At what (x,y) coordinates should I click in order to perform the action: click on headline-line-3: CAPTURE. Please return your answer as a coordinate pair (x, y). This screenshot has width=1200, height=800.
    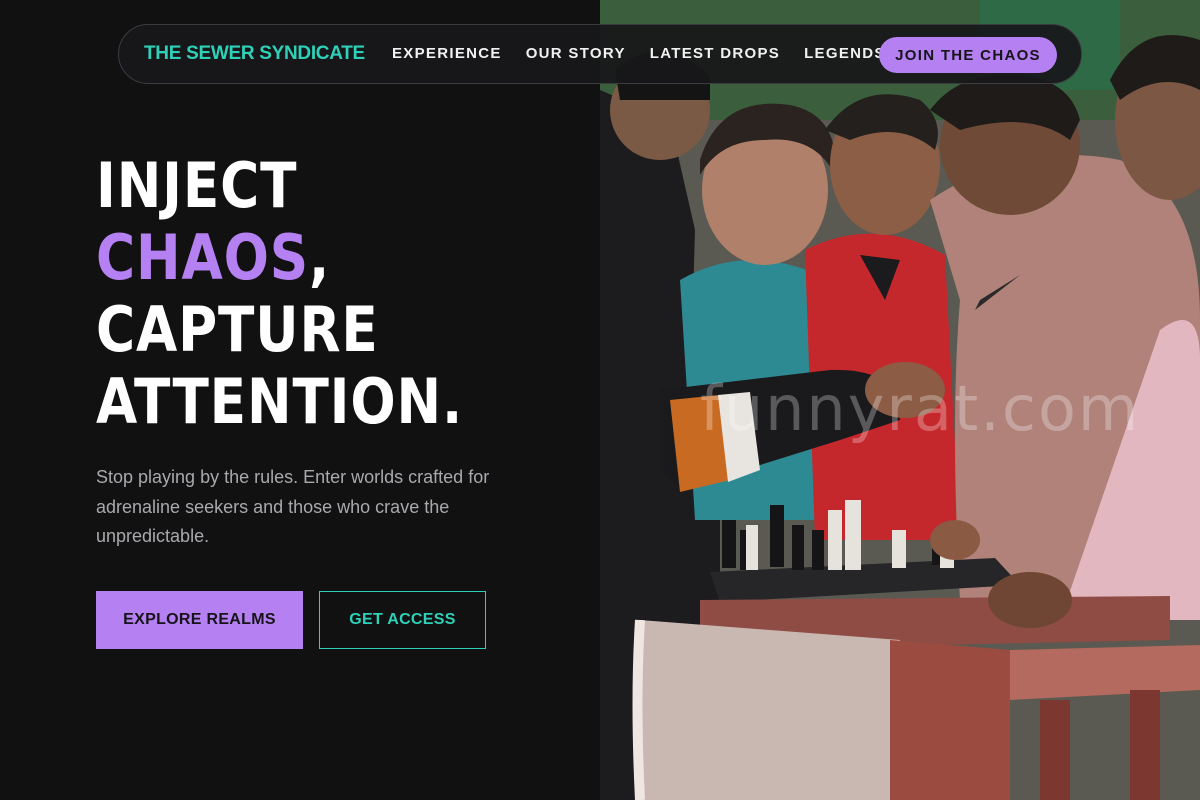
    Looking at the image, I should click on (237, 329).